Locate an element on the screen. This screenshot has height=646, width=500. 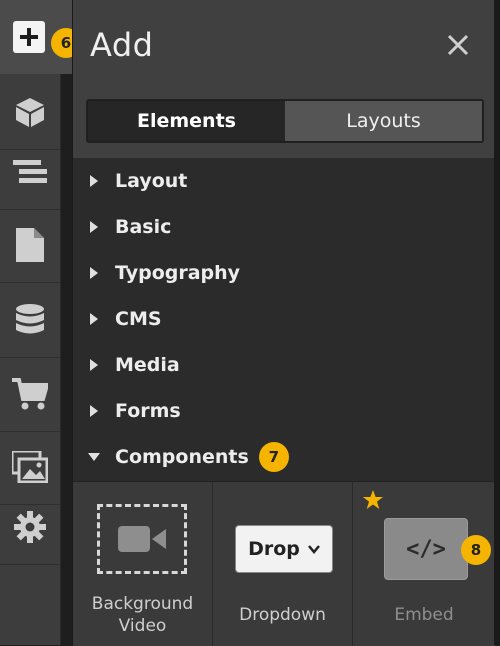
database-icon is located at coordinates (30, 320).